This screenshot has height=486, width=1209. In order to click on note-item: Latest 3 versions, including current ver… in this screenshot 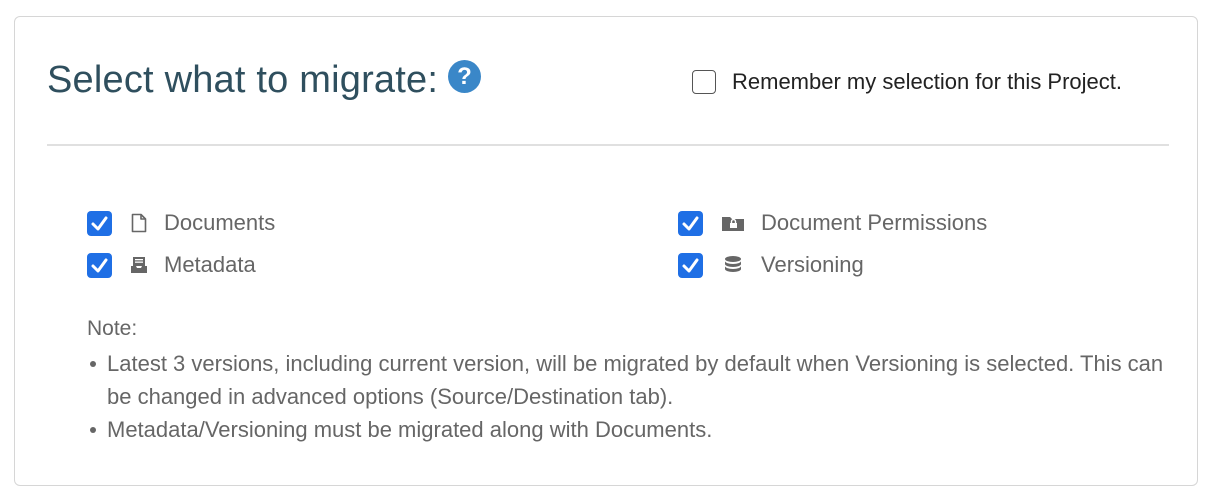, I will do `click(637, 380)`.